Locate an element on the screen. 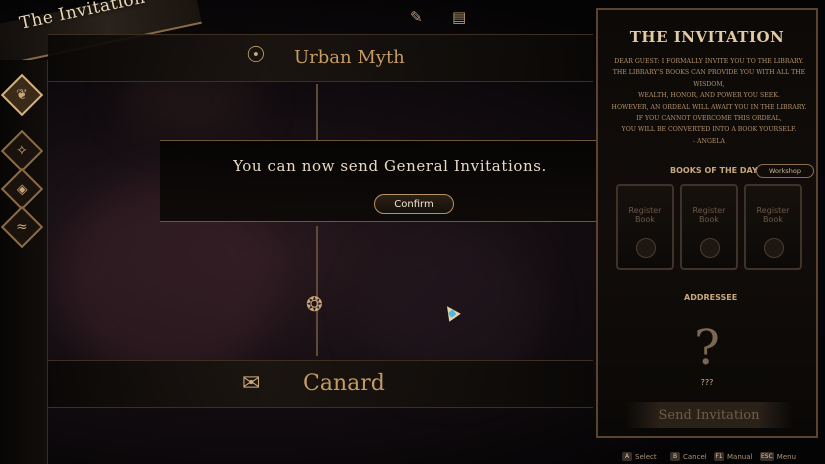 Image resolution: width=825 pixels, height=464 pixels. modal-message: You can now send General Invitations. is located at coordinates (390, 166).